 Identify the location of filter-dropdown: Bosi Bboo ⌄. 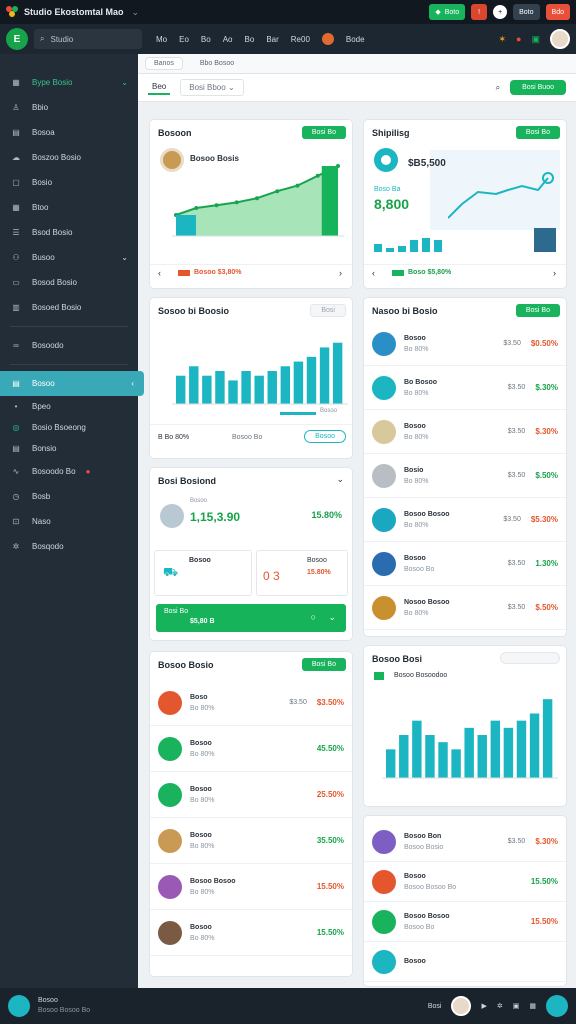
(212, 87).